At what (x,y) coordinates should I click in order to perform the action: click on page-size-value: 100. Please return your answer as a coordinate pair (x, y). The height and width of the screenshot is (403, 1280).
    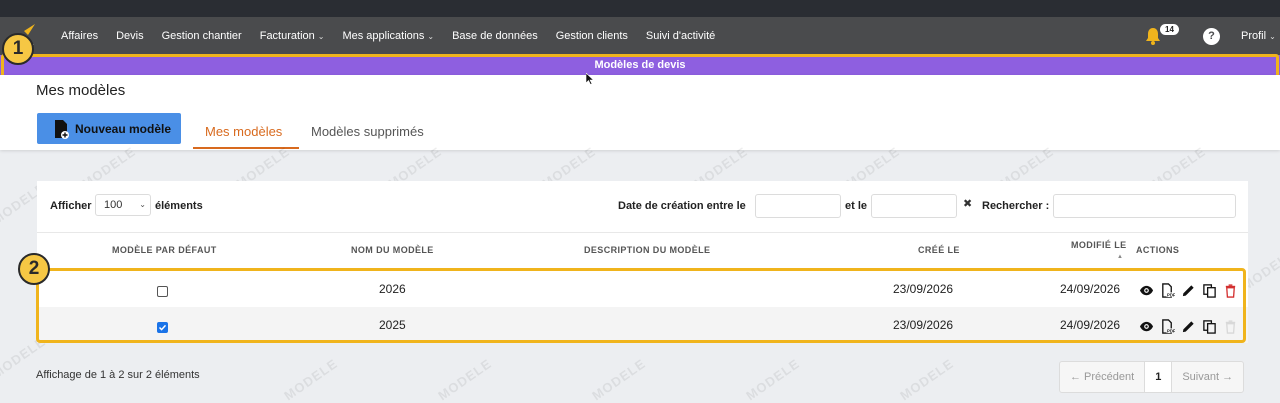
    Looking at the image, I should click on (113, 205).